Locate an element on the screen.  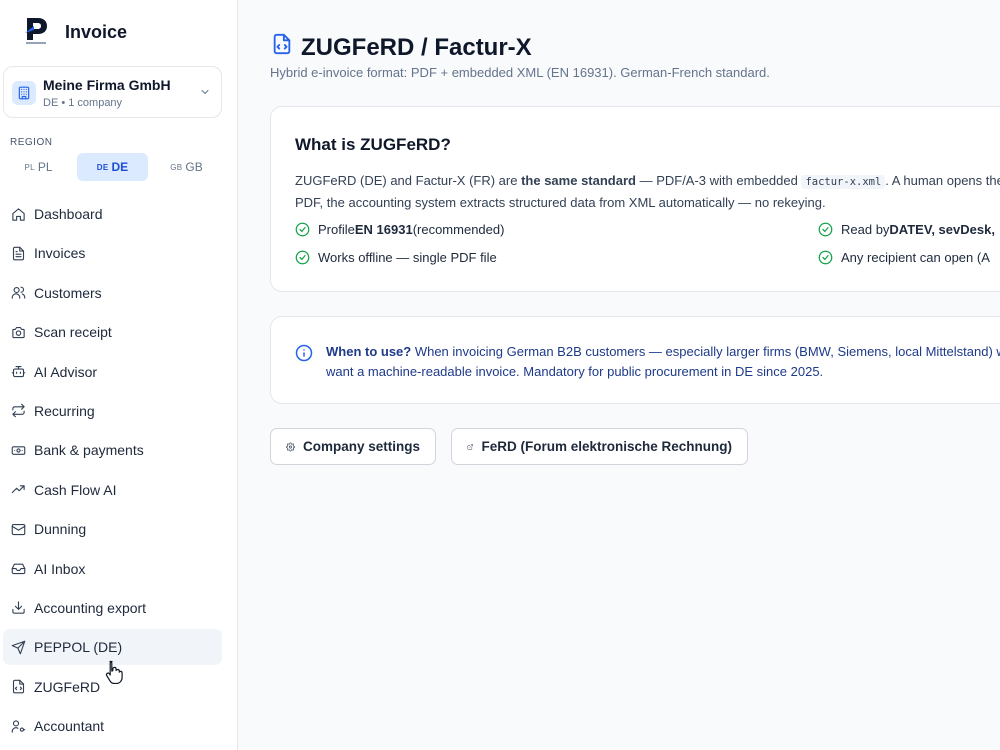
company-settings-button: Company settings is located at coordinates (353, 446).